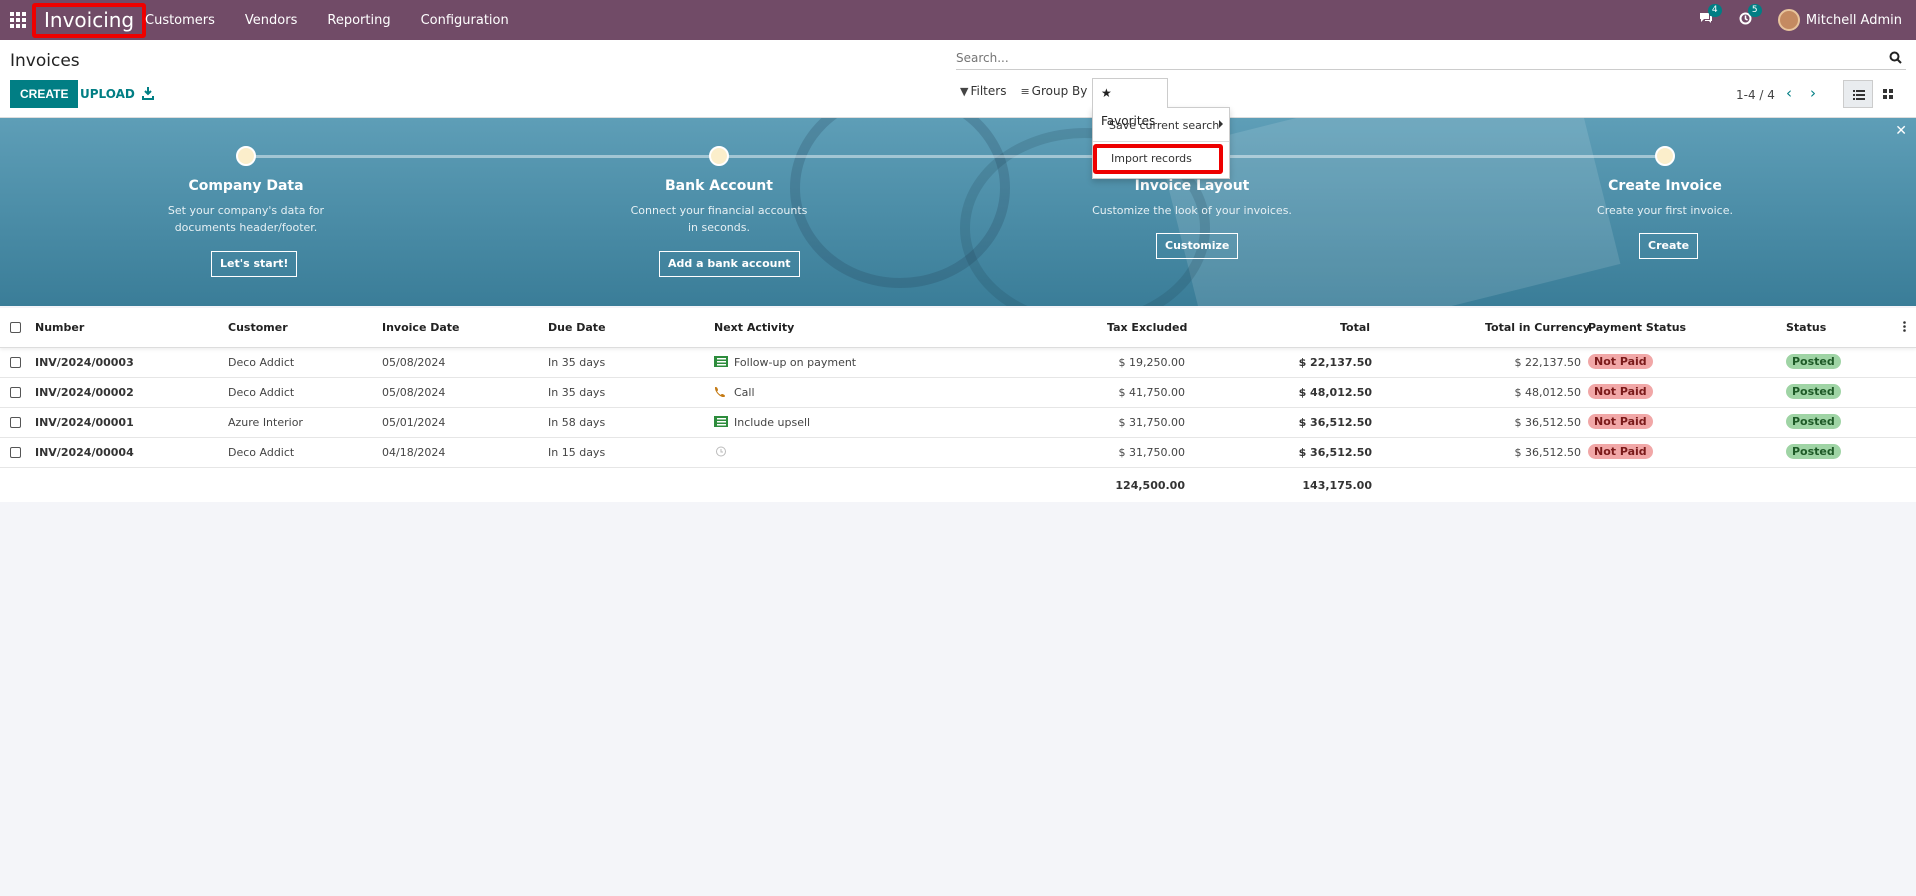 The height and width of the screenshot is (896, 1916). Describe the element at coordinates (1130, 103) in the screenshot. I see `favorites-button: ★ Favorites` at that location.